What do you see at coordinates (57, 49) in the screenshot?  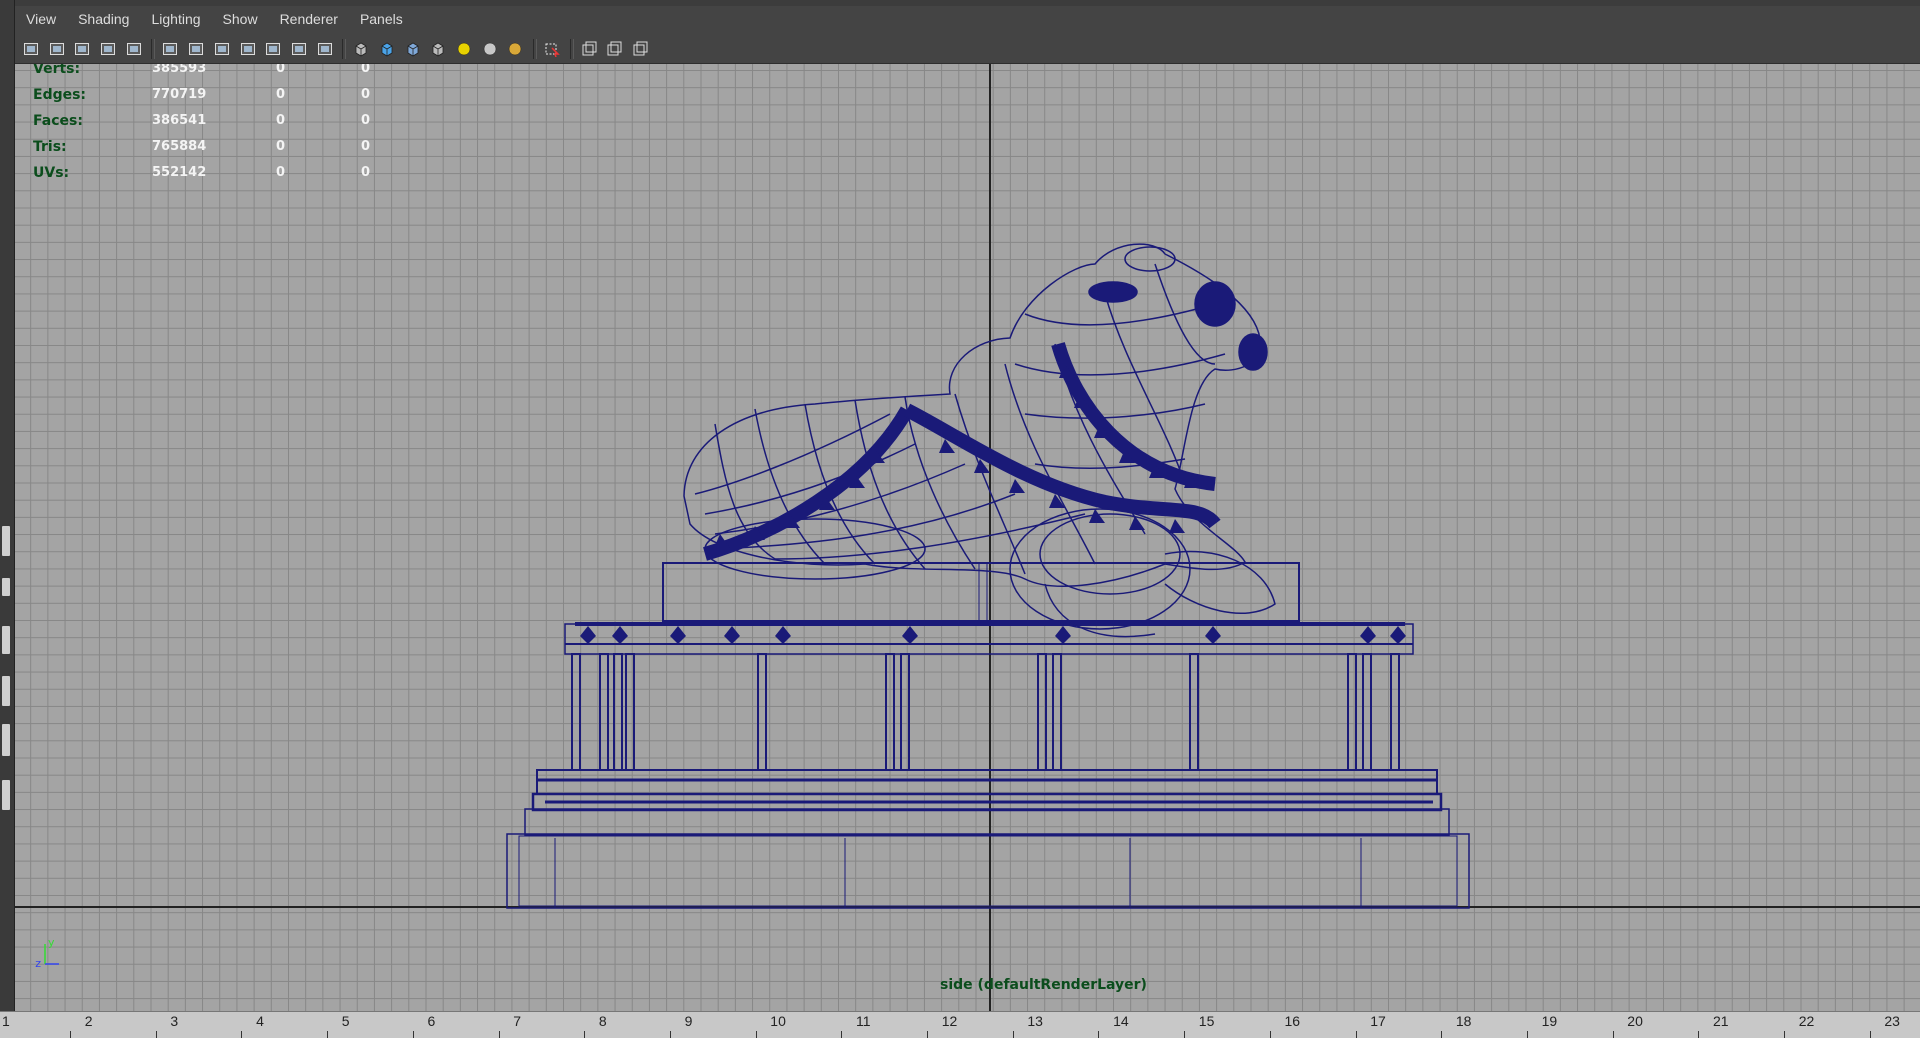 I see `camera-attributes-icon` at bounding box center [57, 49].